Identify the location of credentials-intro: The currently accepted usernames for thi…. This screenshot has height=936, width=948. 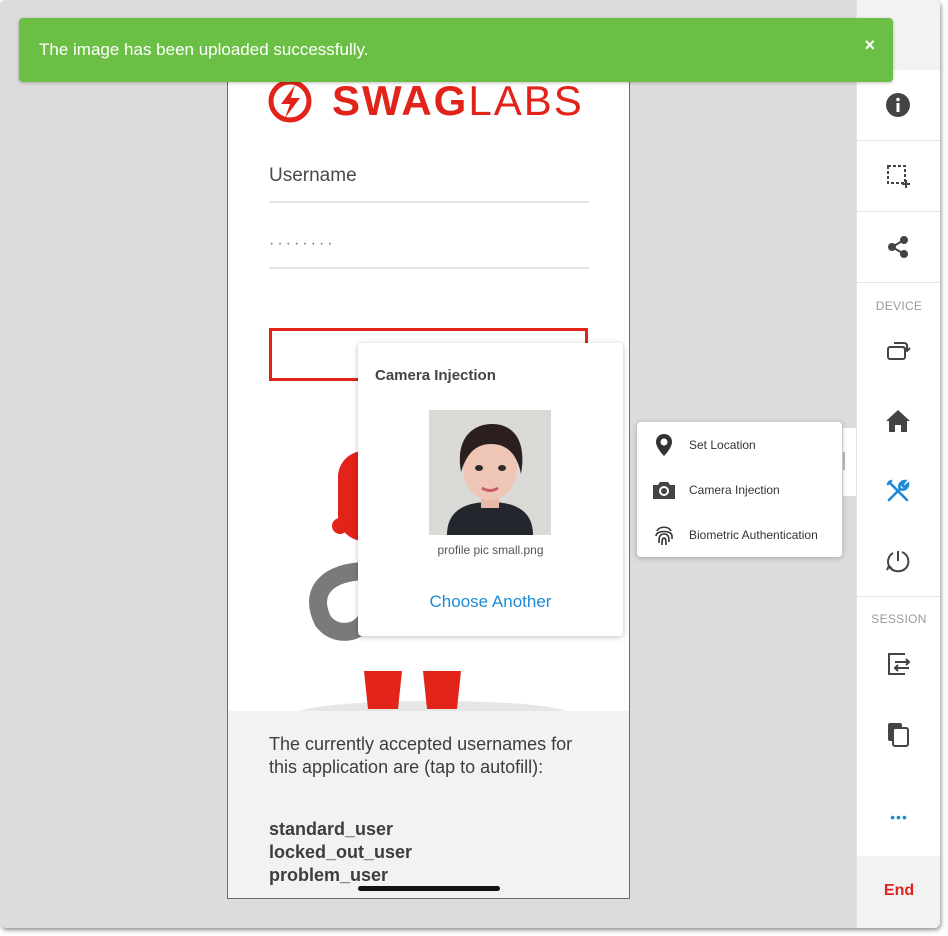
(421, 755).